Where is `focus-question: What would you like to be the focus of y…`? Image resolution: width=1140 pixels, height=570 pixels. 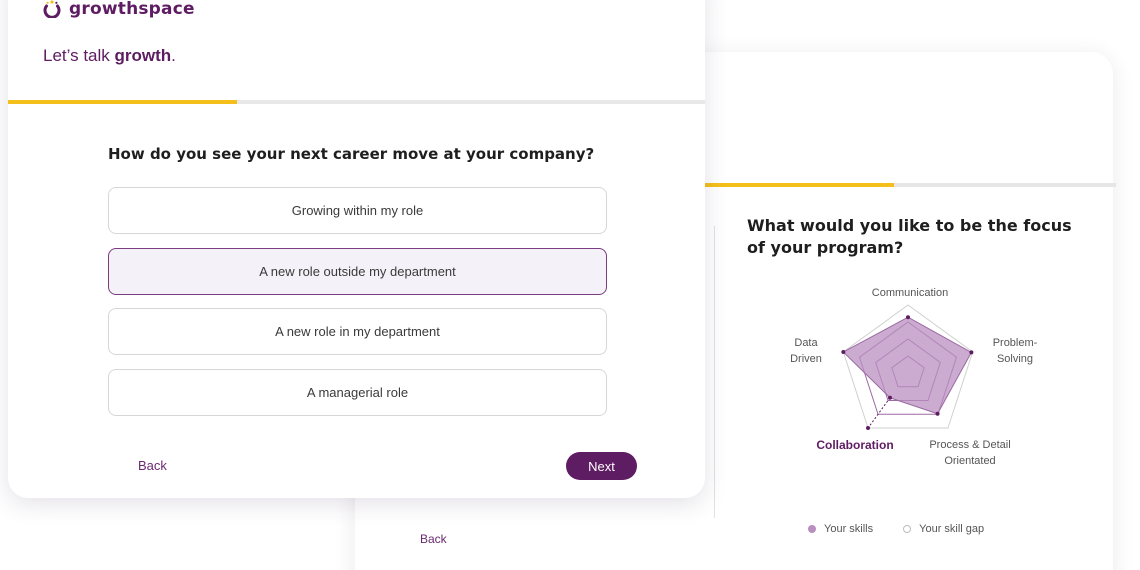
focus-question: What would you like to be the focus of y… is located at coordinates (909, 236).